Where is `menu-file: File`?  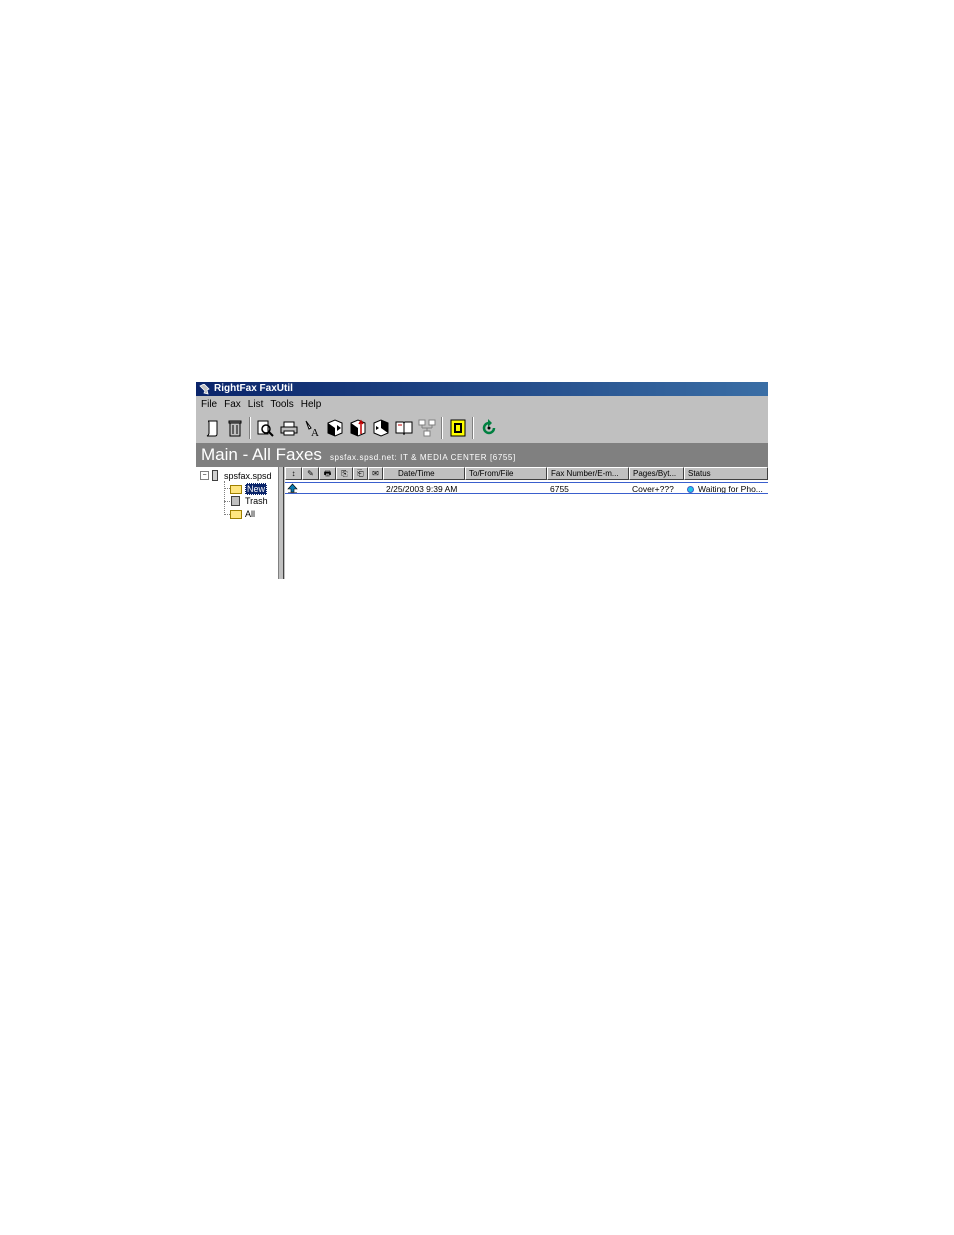 menu-file: File is located at coordinates (209, 404).